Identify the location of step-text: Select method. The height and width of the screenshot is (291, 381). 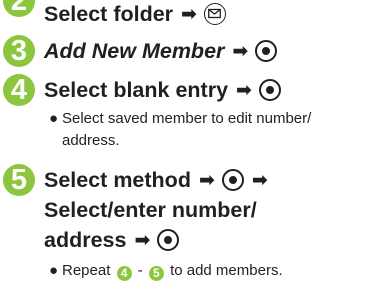
(117, 180).